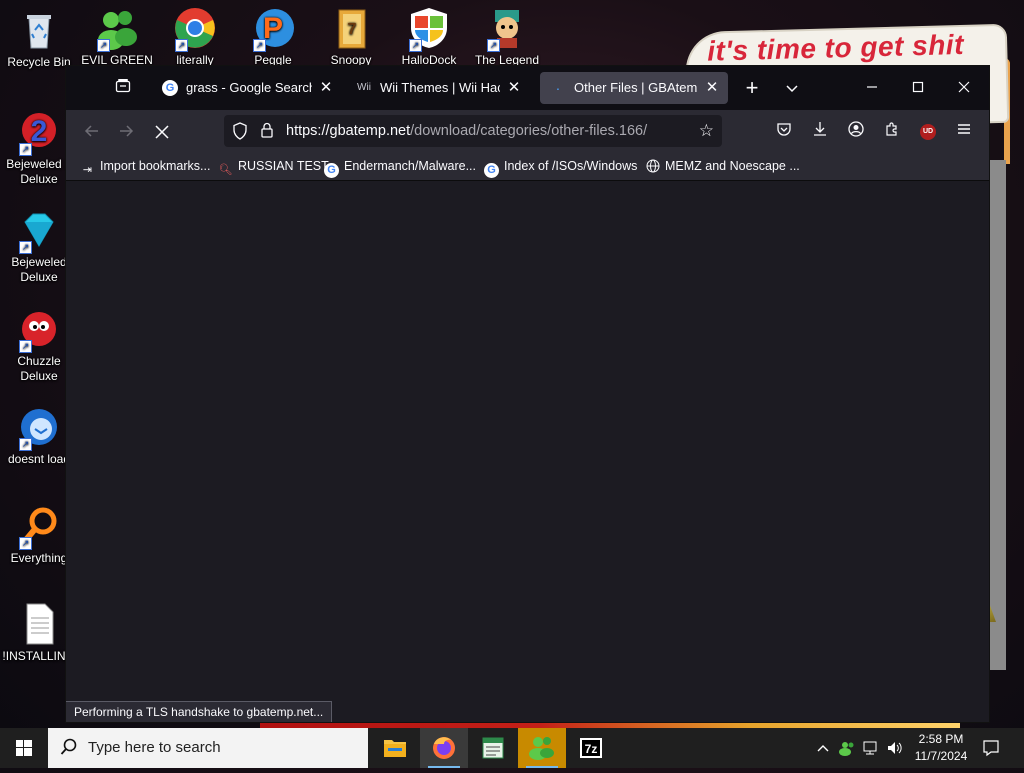 This screenshot has height=773, width=1024. What do you see at coordinates (706, 131) in the screenshot?
I see `bookmark-star-icon: ☆` at bounding box center [706, 131].